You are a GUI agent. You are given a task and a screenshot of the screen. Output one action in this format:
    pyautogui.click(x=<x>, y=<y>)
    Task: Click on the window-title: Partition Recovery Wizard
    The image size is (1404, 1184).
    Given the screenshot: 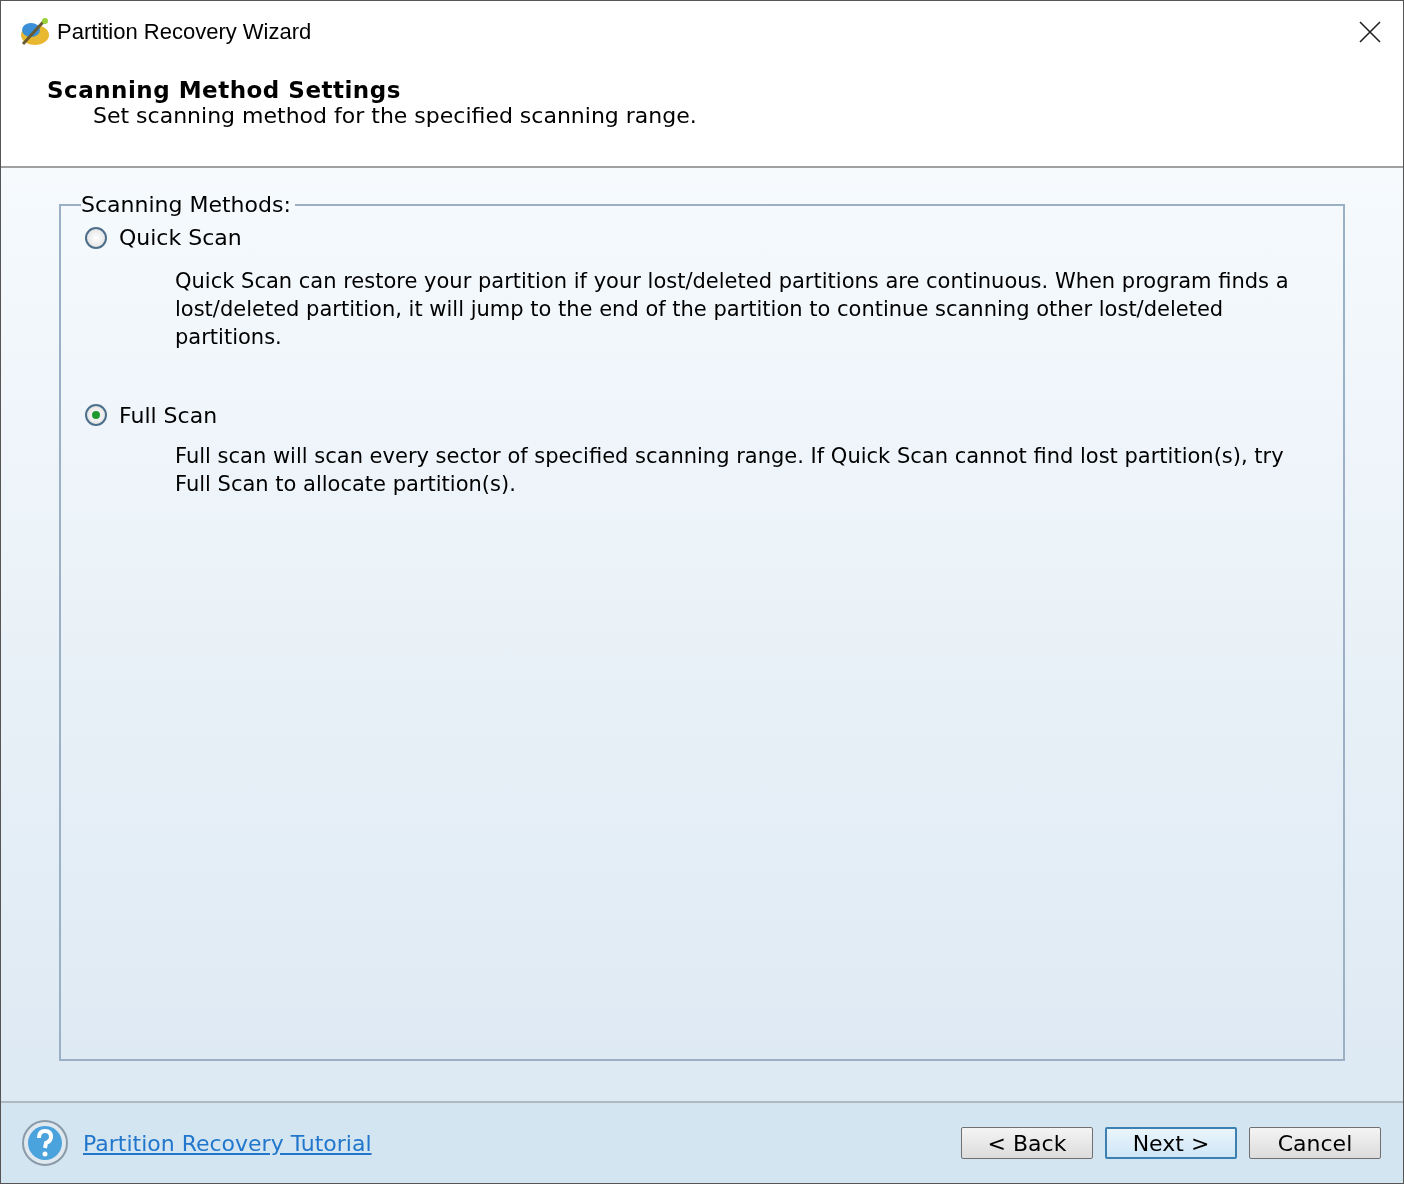 What is the action you would take?
    pyautogui.click(x=184, y=32)
    